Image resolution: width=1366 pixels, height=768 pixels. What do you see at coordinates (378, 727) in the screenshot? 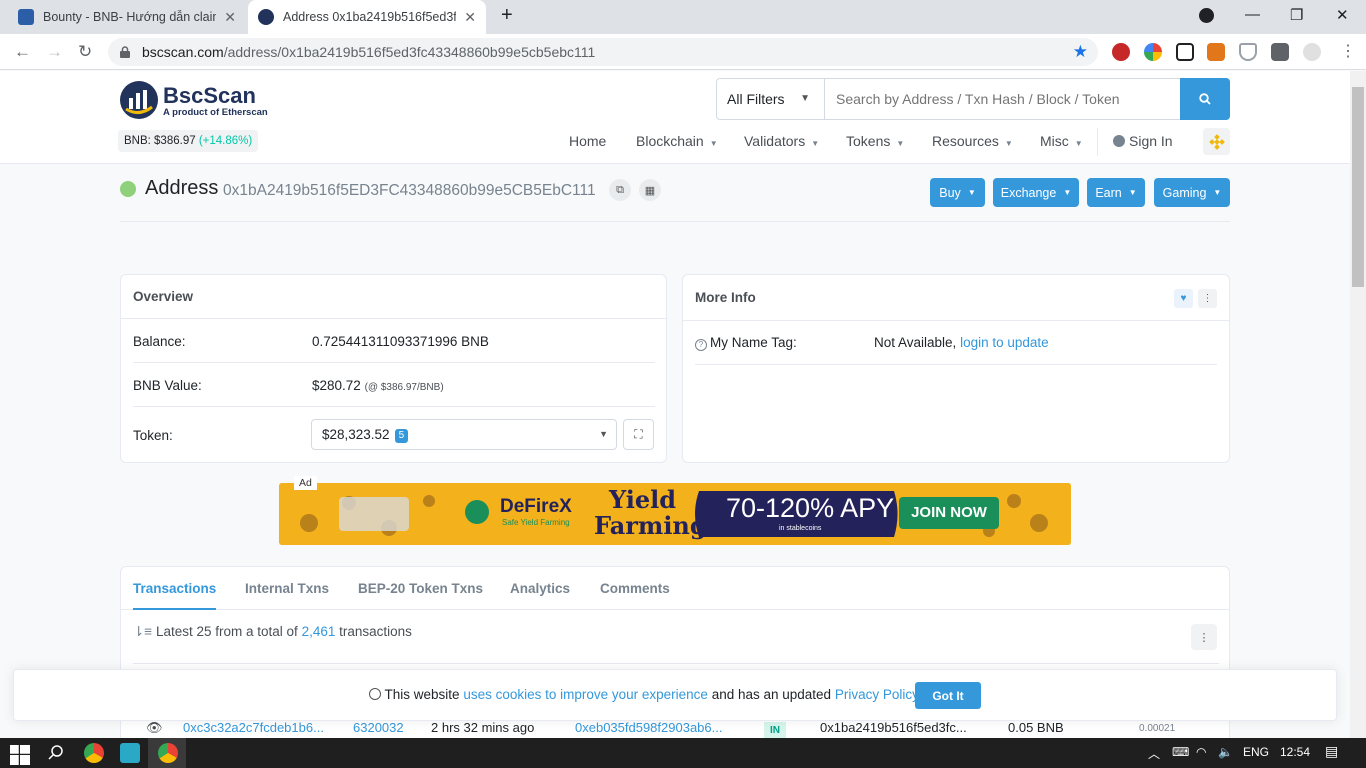
I see `block-link: 6320032` at bounding box center [378, 727].